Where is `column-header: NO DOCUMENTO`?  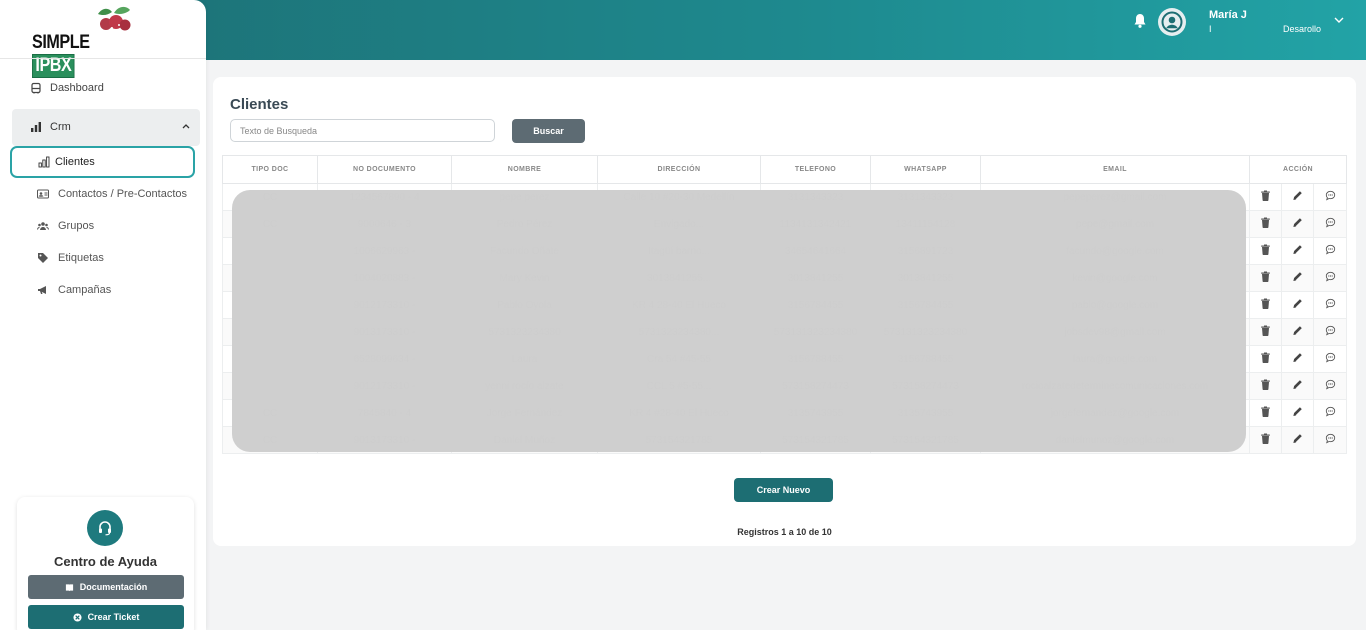
column-header: NO DOCUMENTO is located at coordinates (384, 169).